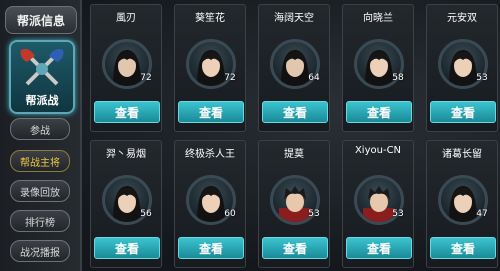 This screenshot has width=500, height=271. I want to click on player-card: 向晓兰 58 查看, so click(378, 68).